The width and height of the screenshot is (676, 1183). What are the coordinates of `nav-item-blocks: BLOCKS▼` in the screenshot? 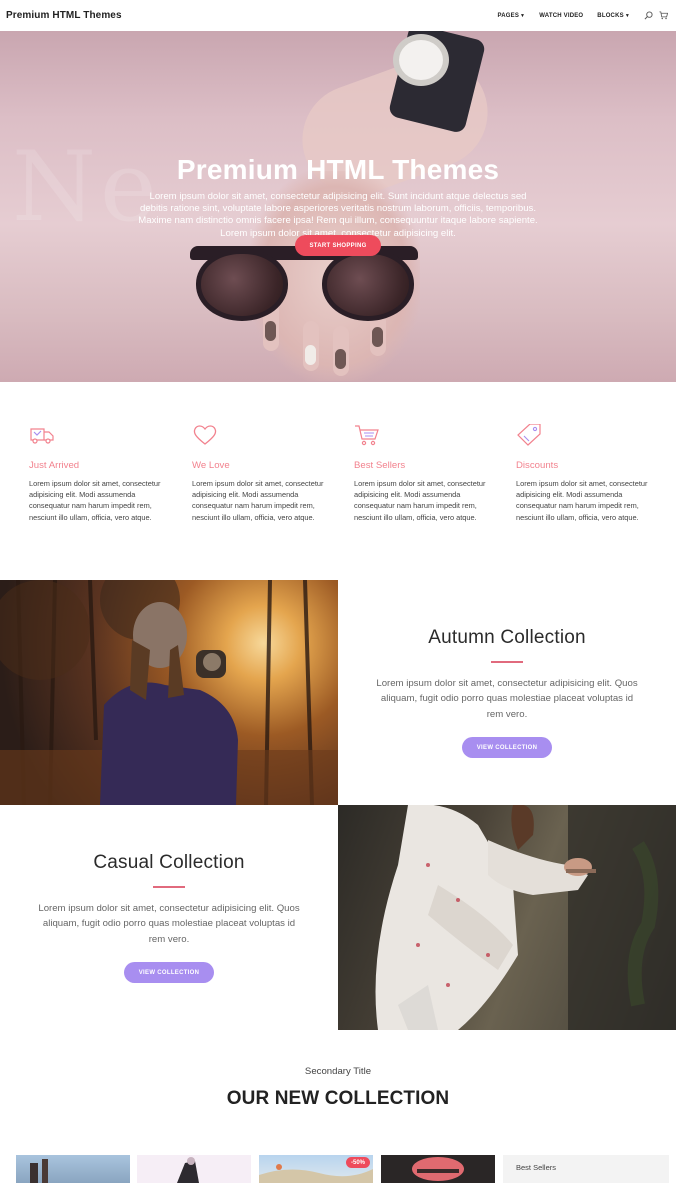 It's located at (613, 16).